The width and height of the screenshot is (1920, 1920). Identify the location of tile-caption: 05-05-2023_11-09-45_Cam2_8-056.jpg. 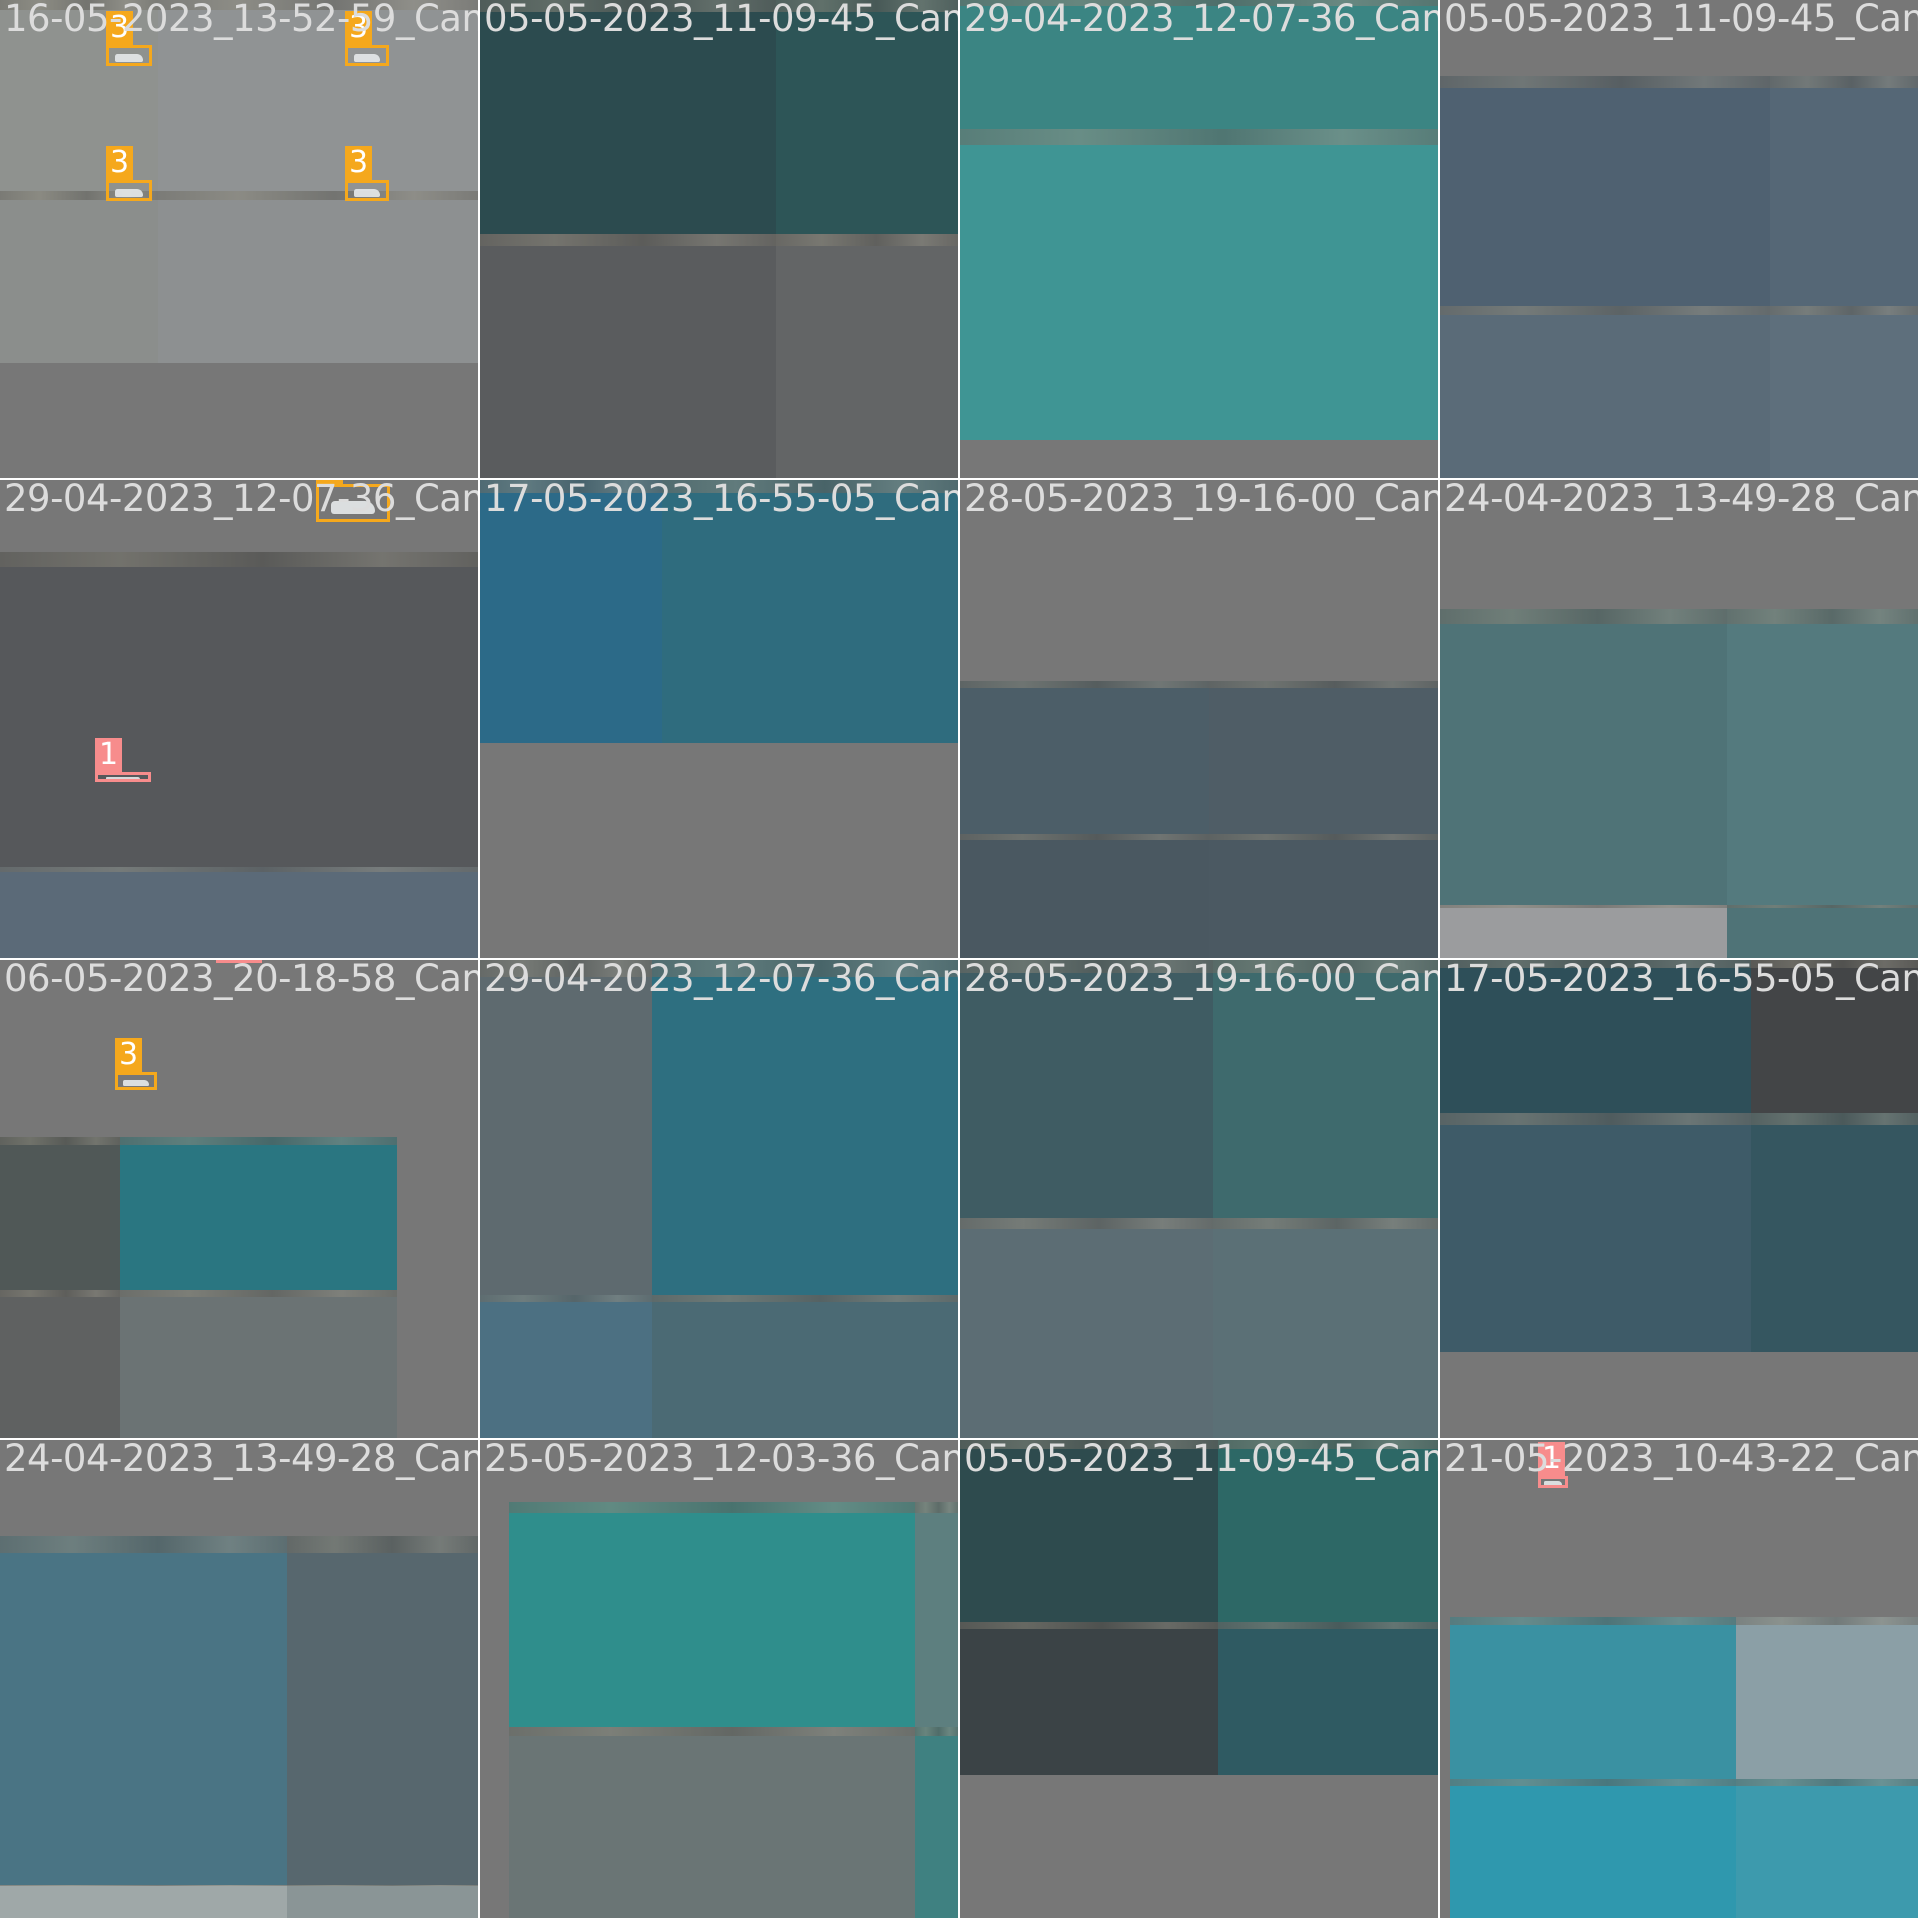
(1201, 1460).